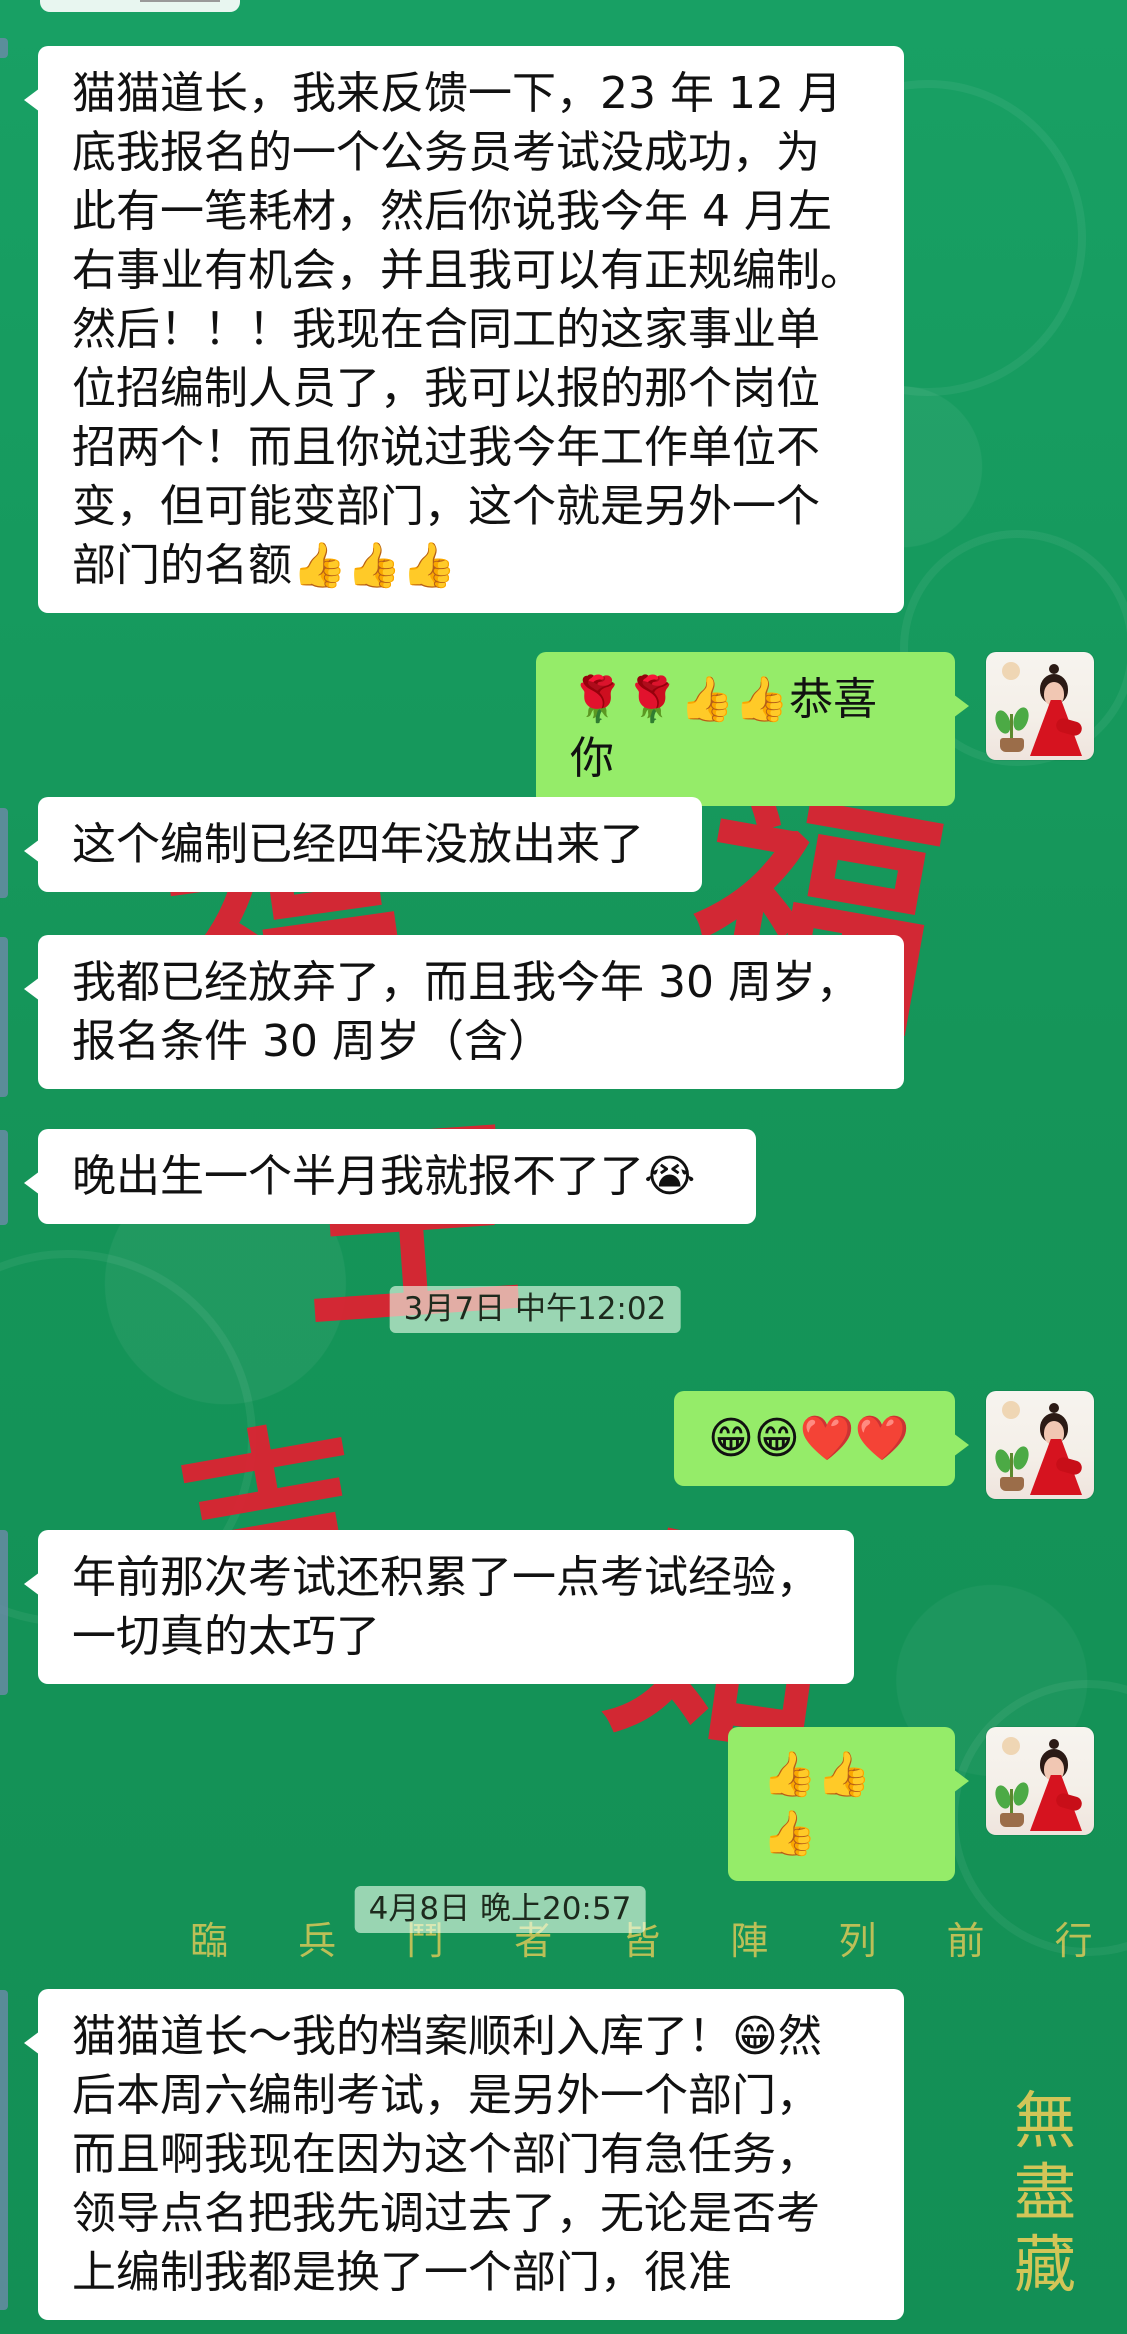 This screenshot has width=1127, height=2334. Describe the element at coordinates (848, 1804) in the screenshot. I see `outgoing-message: 👍👍👍` at that location.